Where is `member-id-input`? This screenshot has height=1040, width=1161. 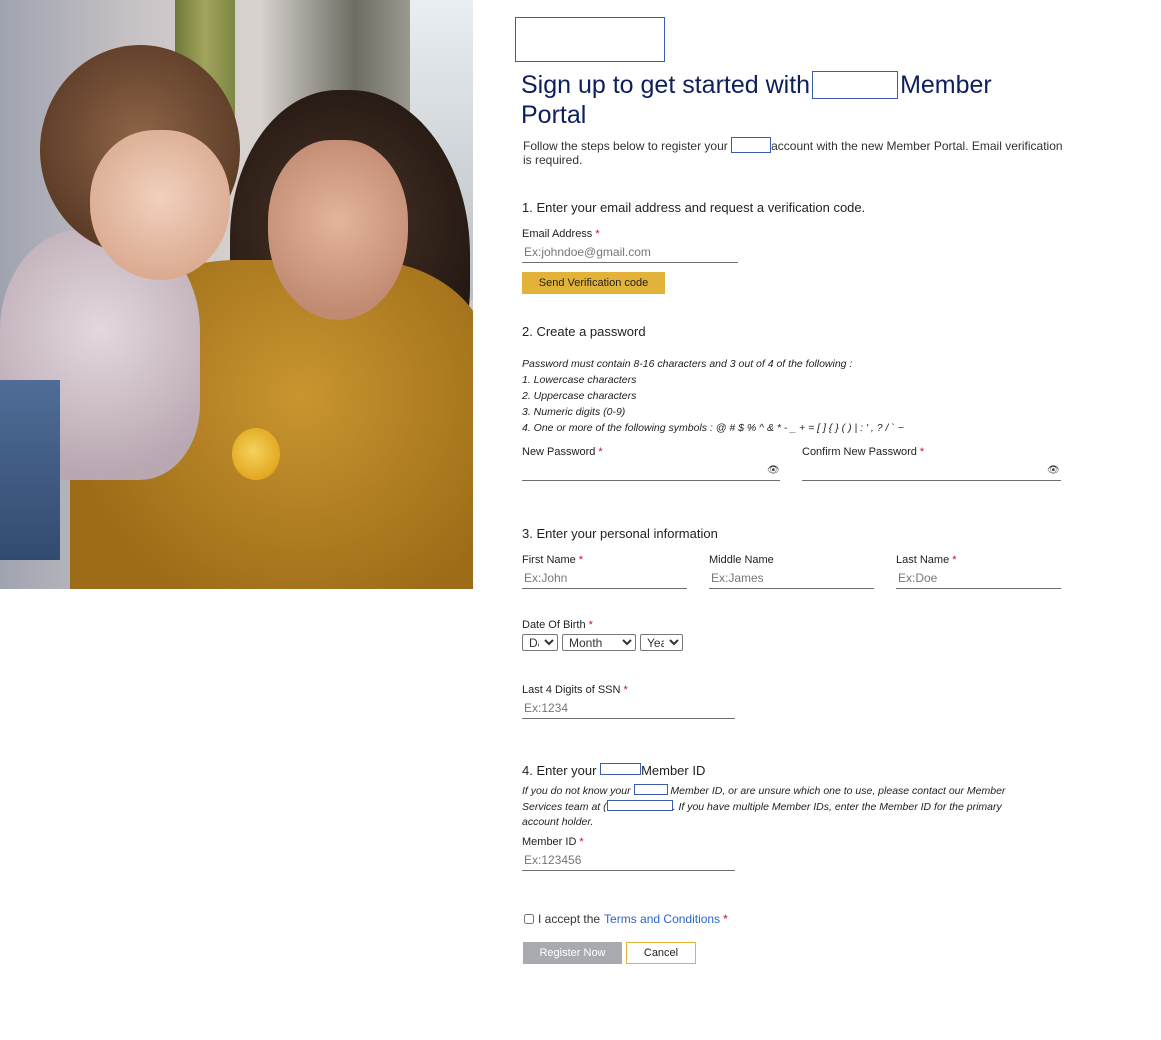 member-id-input is located at coordinates (628, 860).